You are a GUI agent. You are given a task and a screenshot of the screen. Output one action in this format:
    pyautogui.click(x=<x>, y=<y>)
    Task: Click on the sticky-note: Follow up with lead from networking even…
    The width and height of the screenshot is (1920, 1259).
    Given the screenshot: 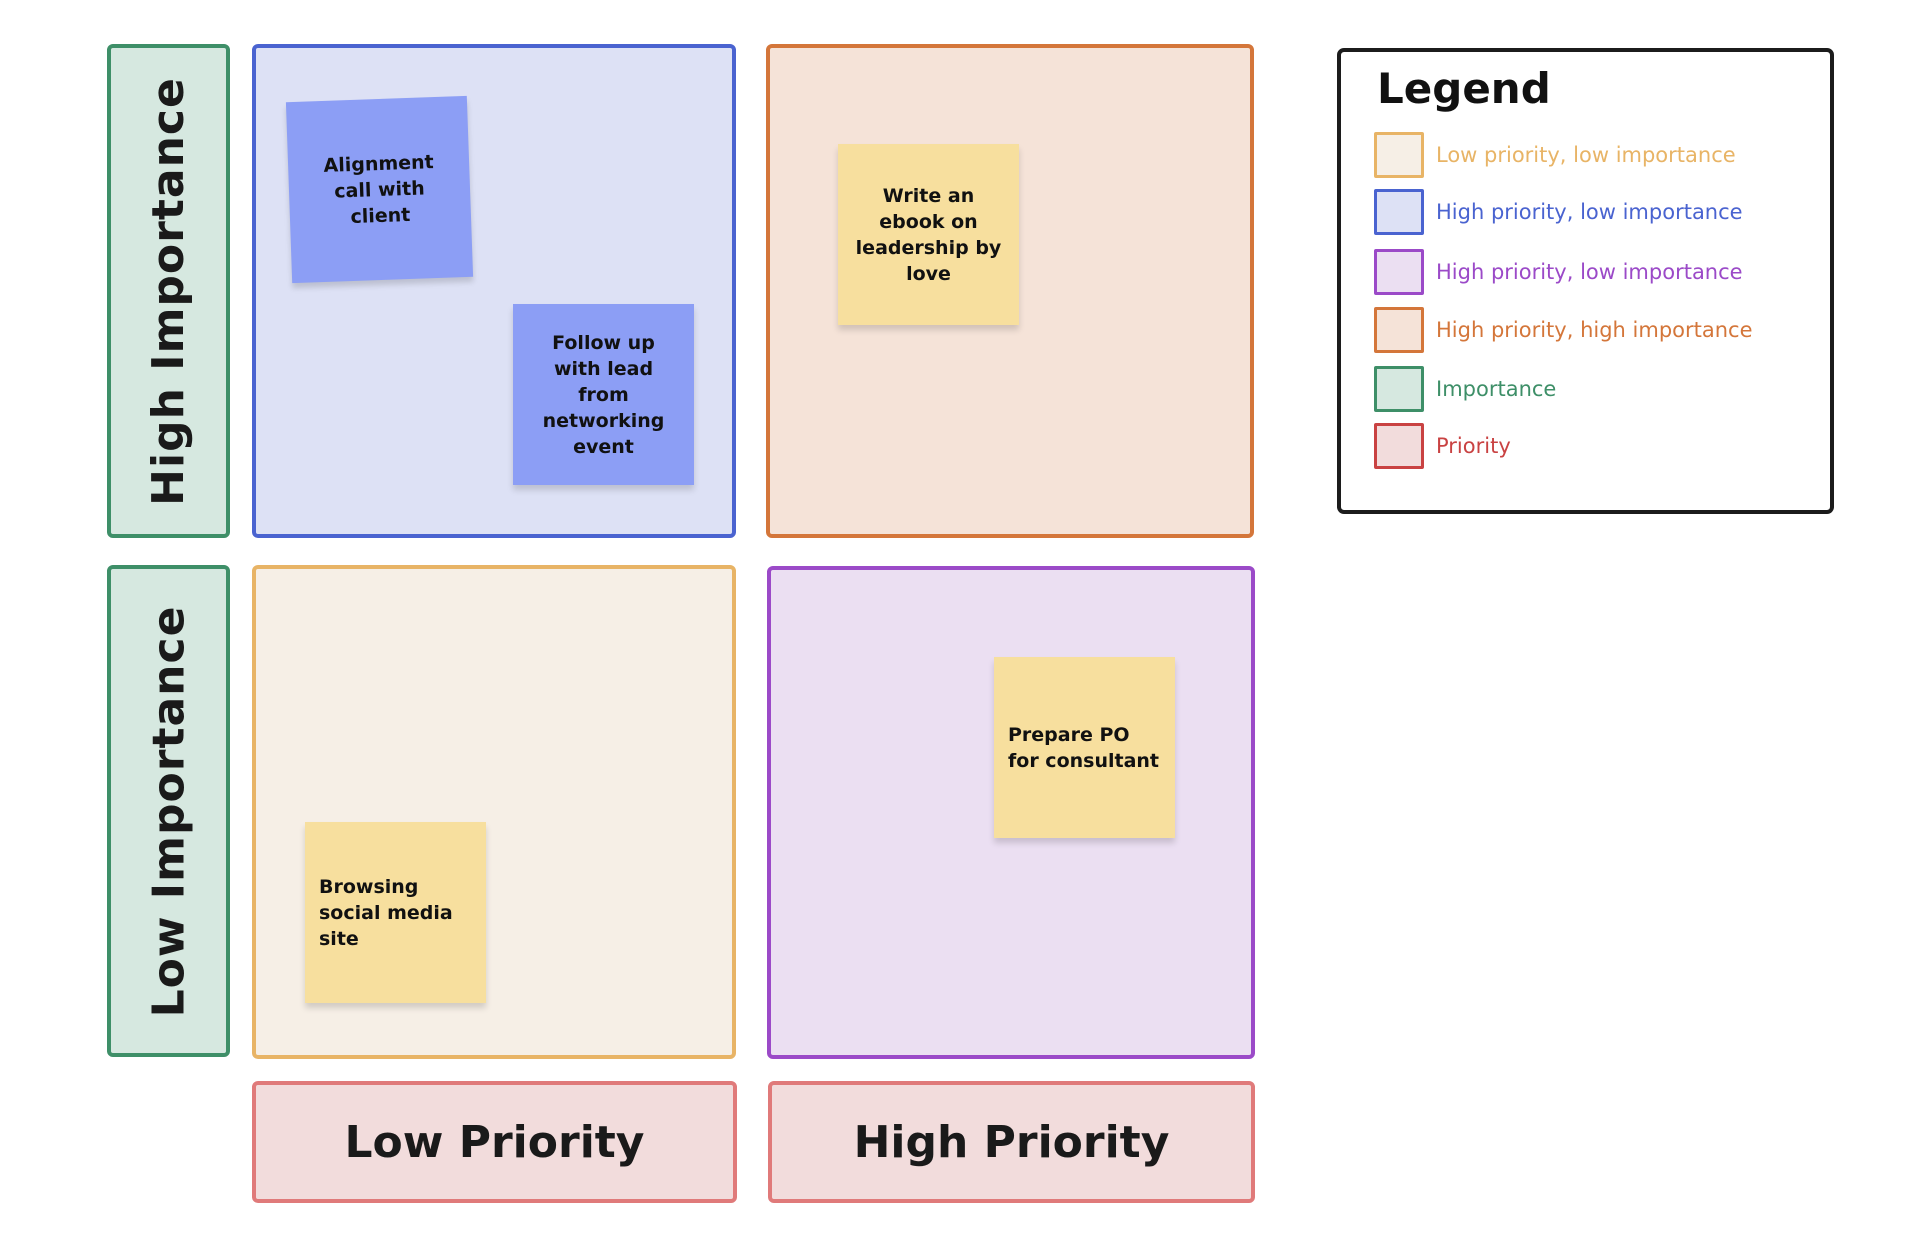 What is the action you would take?
    pyautogui.click(x=603, y=394)
    